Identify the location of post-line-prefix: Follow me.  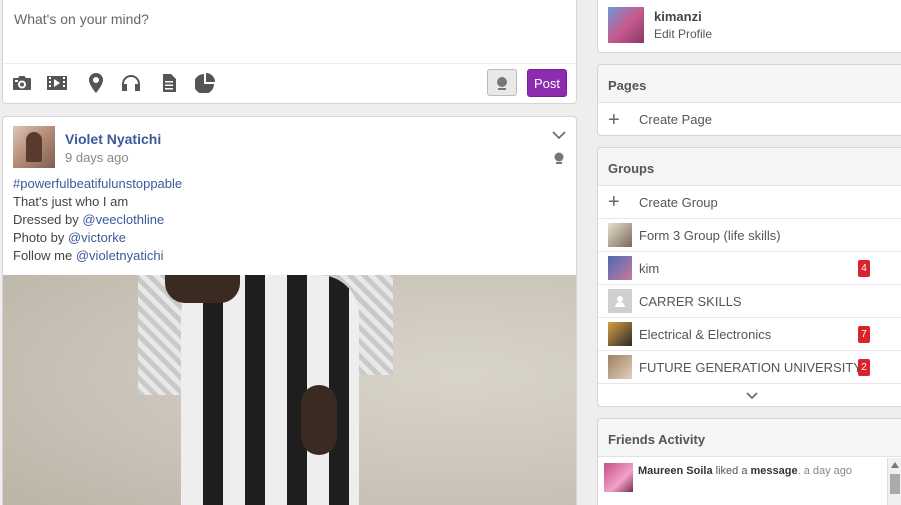
(44, 255).